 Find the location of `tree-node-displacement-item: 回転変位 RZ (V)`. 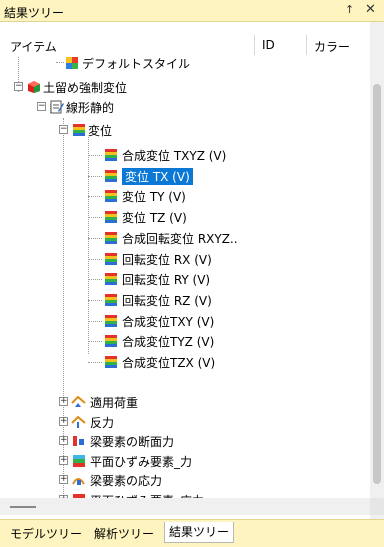

tree-node-displacement-item: 回転変位 RZ (V) is located at coordinates (185, 299).